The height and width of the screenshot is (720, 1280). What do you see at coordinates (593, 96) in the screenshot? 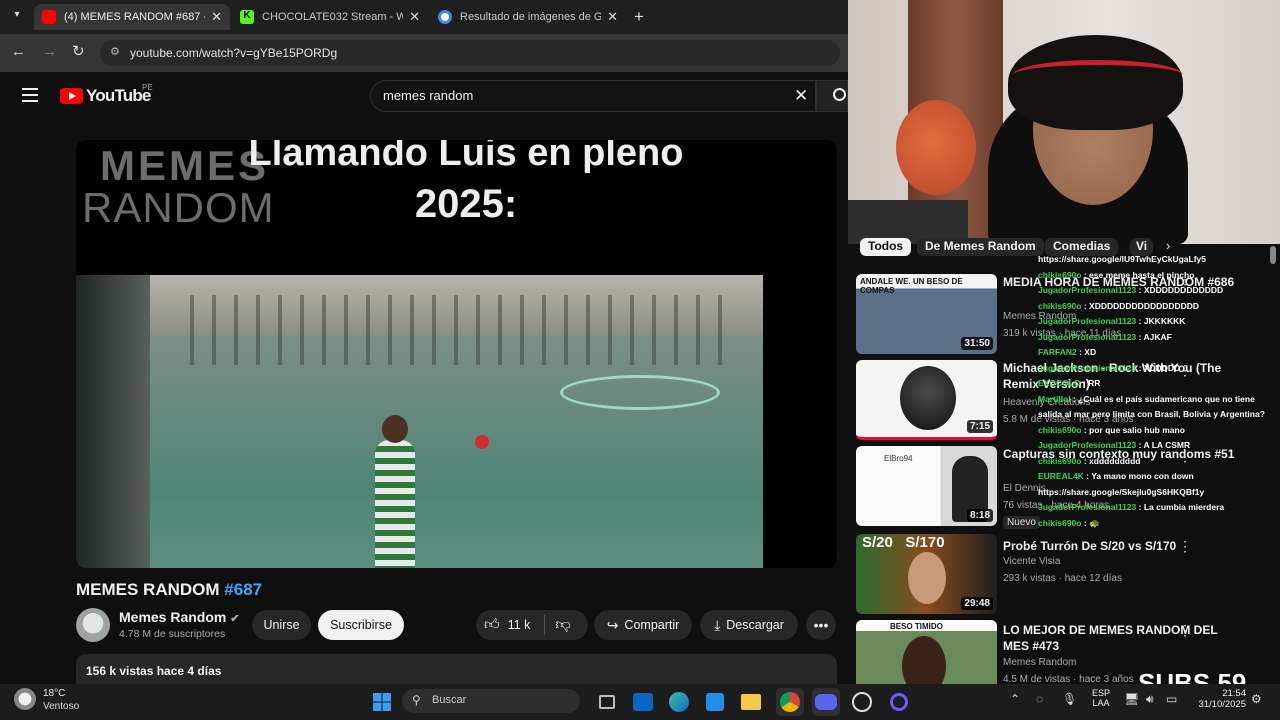
I see `search-input: memes random` at bounding box center [593, 96].